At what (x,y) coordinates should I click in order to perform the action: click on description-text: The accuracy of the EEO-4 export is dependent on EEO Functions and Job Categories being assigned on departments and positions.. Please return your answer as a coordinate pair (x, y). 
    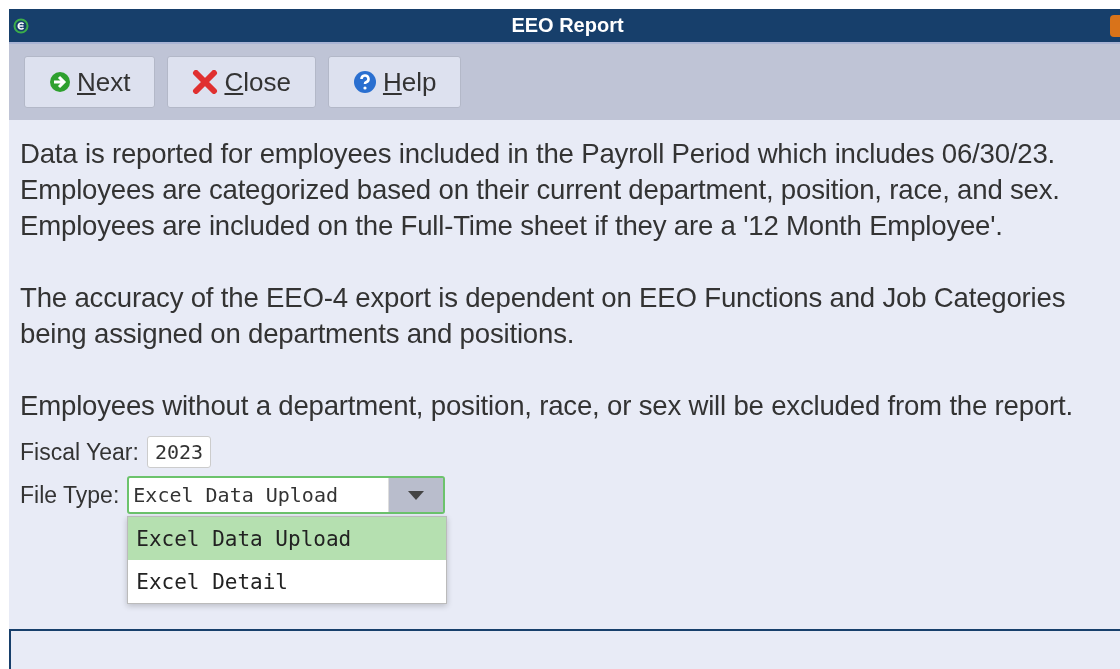
    Looking at the image, I should click on (543, 316).